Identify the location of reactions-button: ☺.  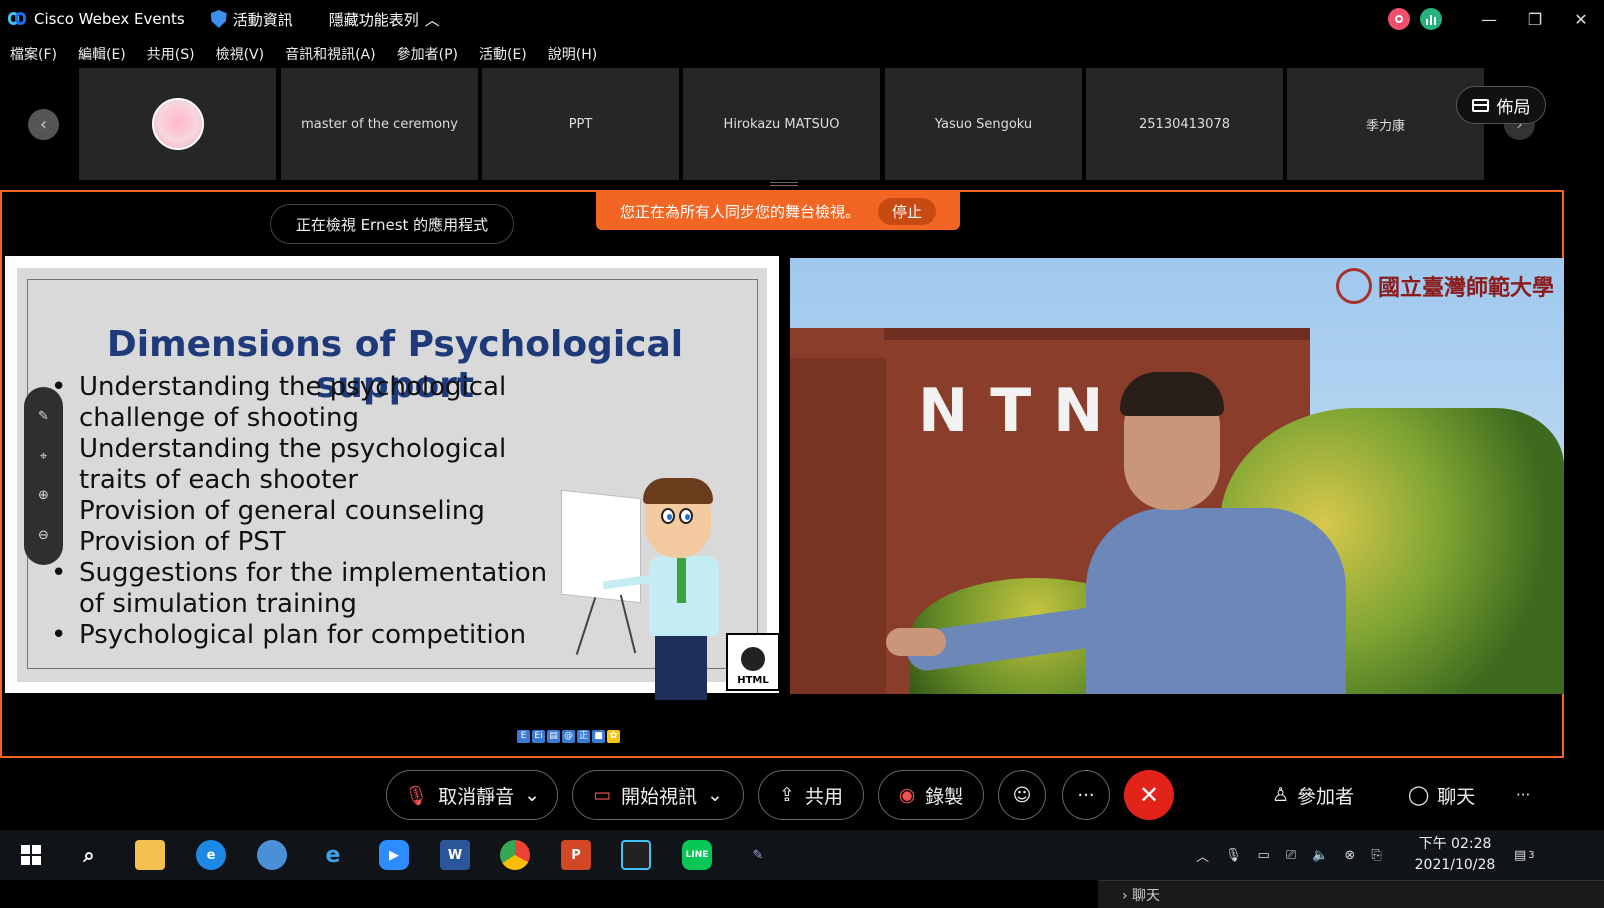
(1022, 795).